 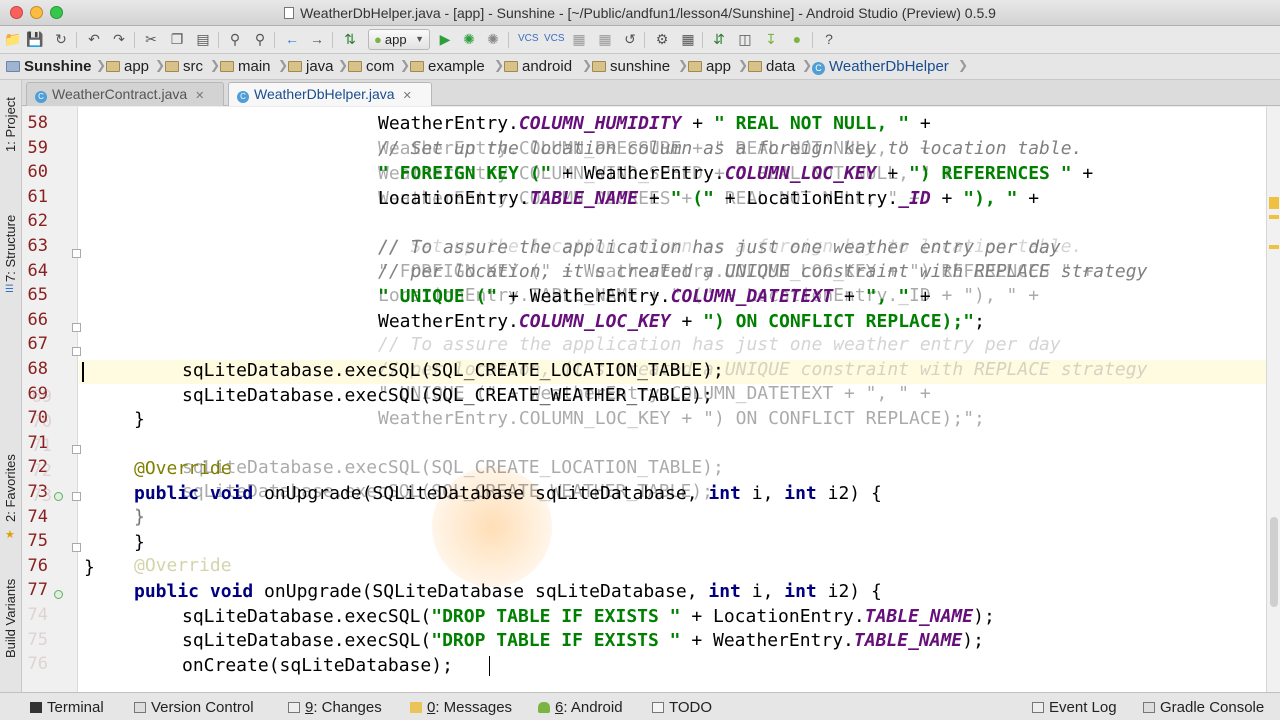 What do you see at coordinates (1274, 562) in the screenshot?
I see `vertical-scrollbar` at bounding box center [1274, 562].